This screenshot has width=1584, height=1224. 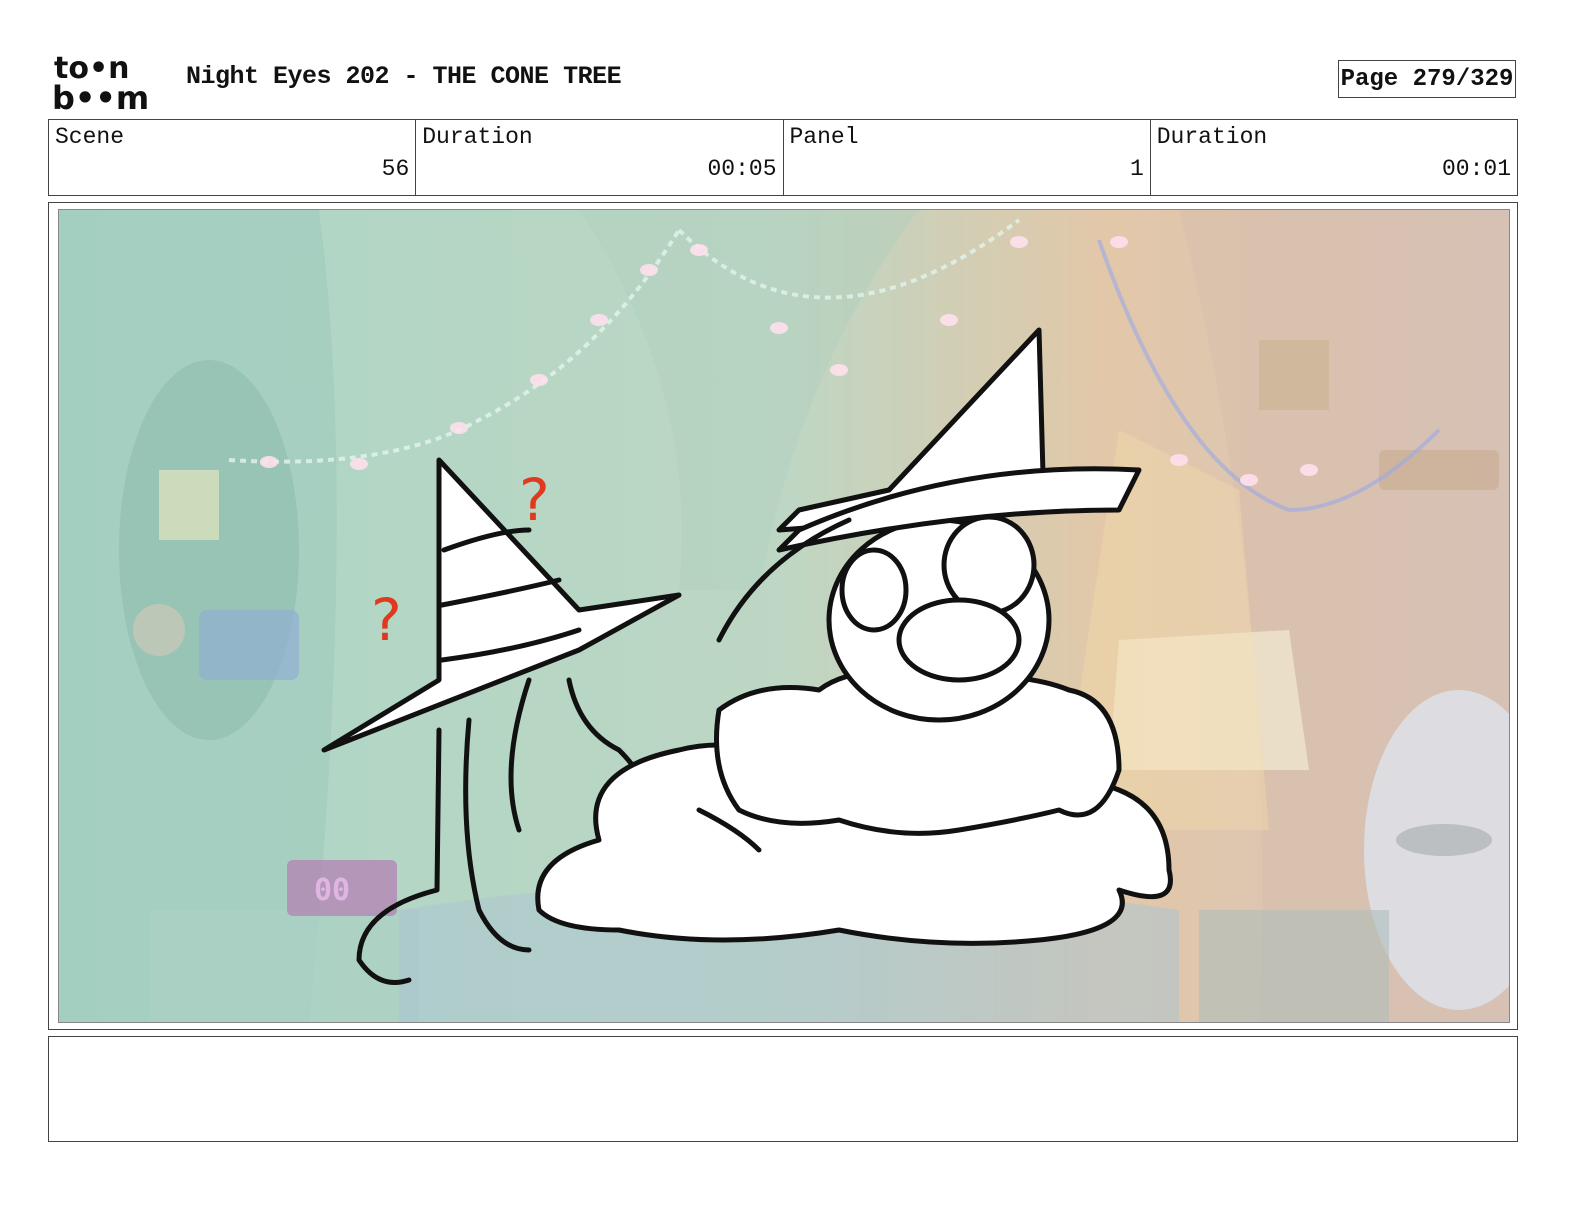 I want to click on panel-duration-cell: Duration 00:01, so click(x=1334, y=157).